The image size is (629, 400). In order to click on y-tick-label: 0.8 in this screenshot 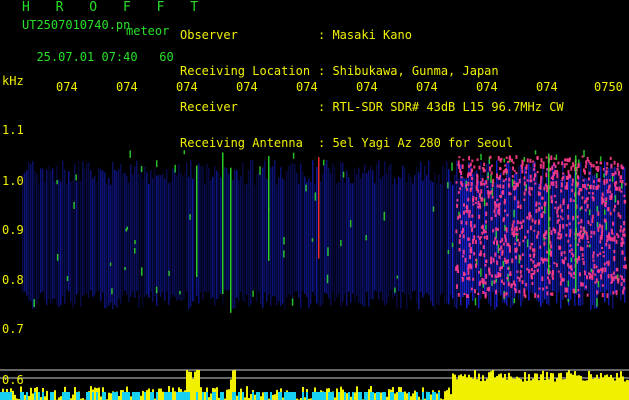, I will do `click(13, 280)`.